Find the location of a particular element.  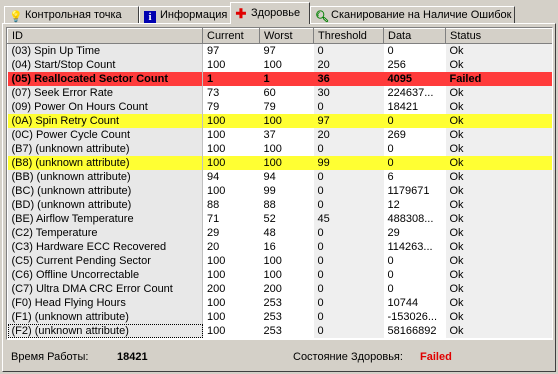

table-row: (BC) (unknown attribute) 100 99 0 1179671 Ok is located at coordinates (279, 191).